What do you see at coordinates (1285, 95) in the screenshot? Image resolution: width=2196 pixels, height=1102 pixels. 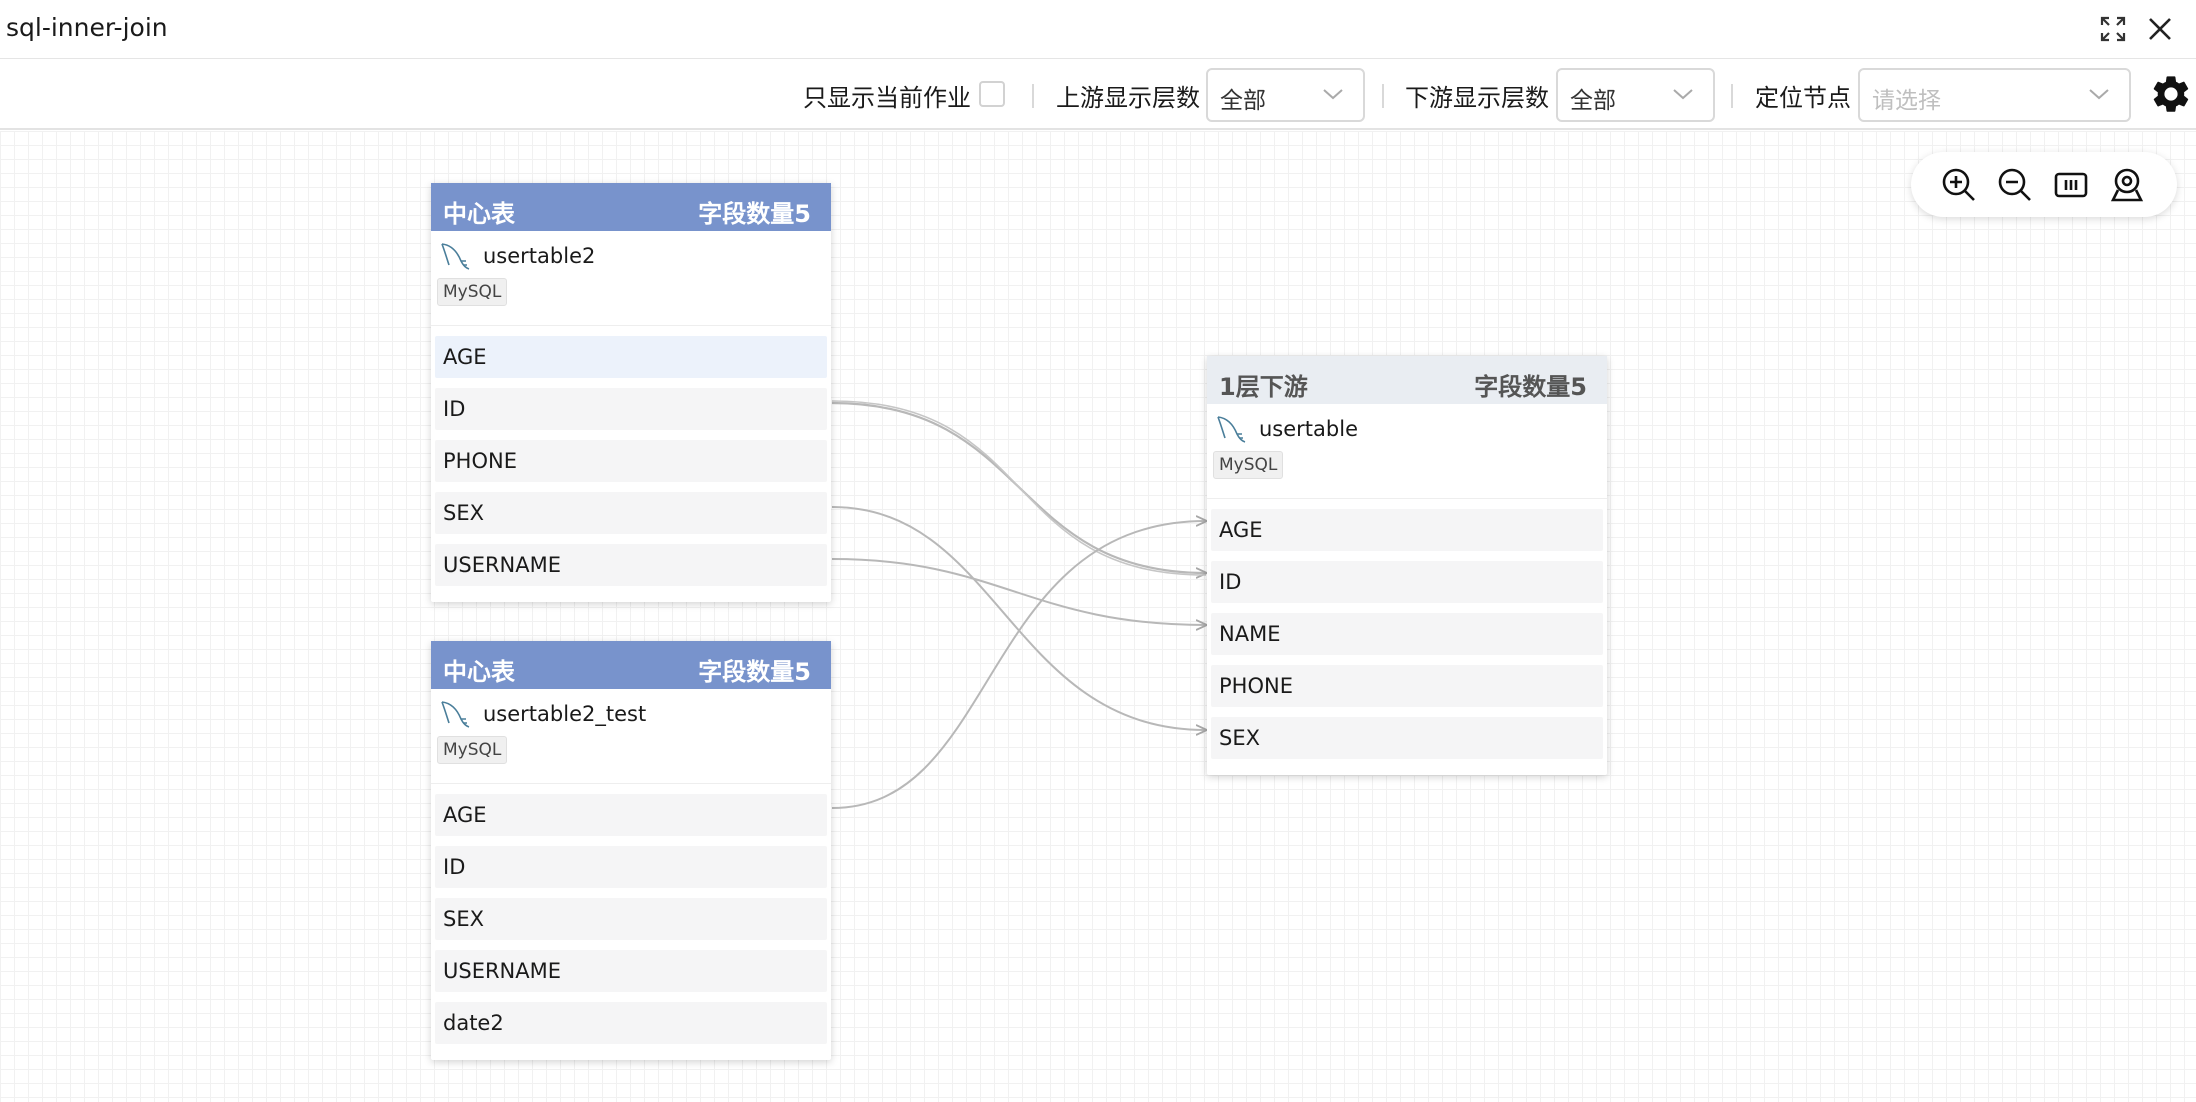 I see `upstream-select: 全部` at bounding box center [1285, 95].